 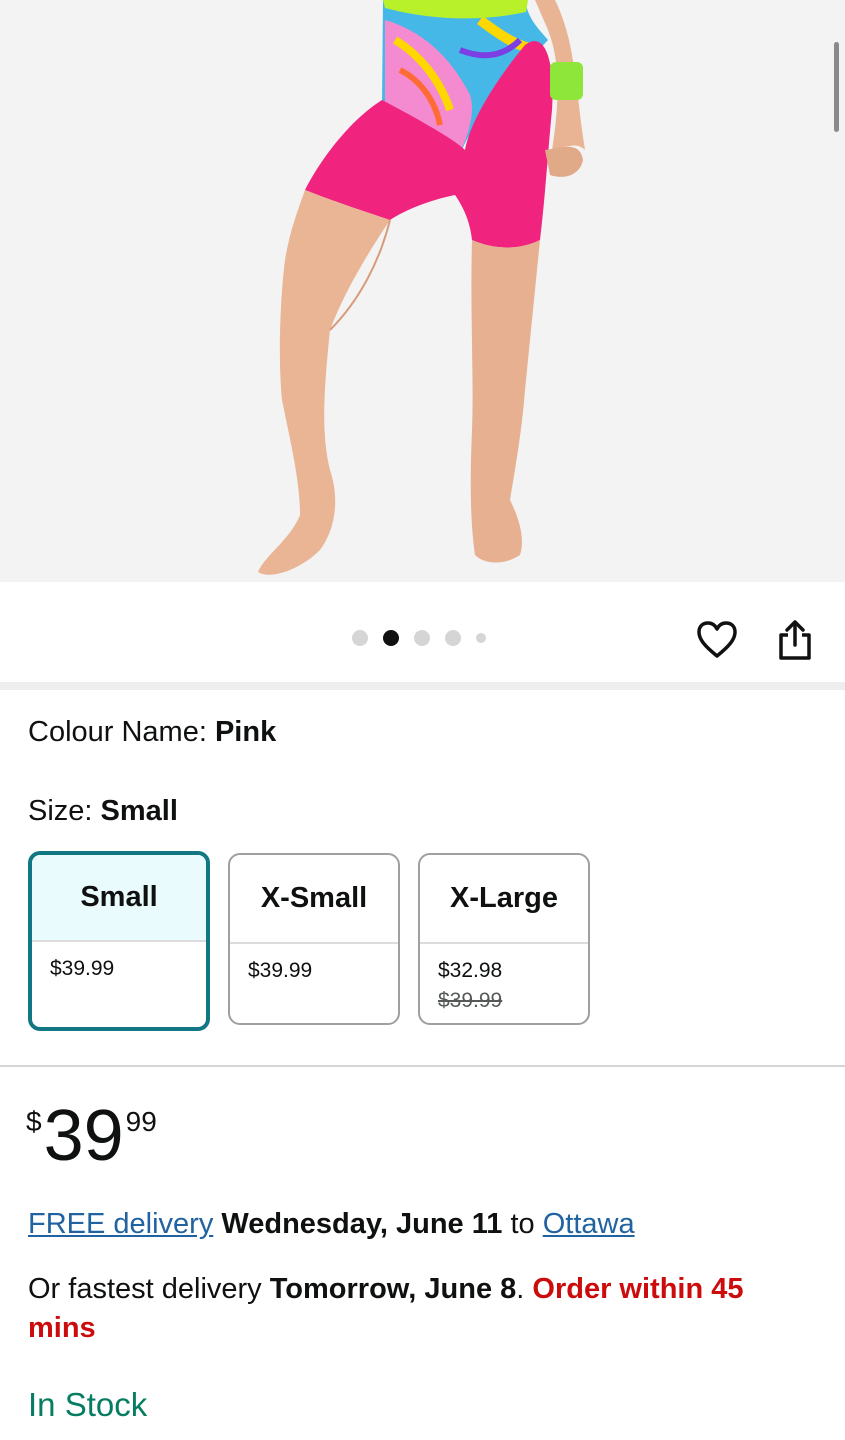 I want to click on product-price: $ 39 99, so click(x=91, y=1136).